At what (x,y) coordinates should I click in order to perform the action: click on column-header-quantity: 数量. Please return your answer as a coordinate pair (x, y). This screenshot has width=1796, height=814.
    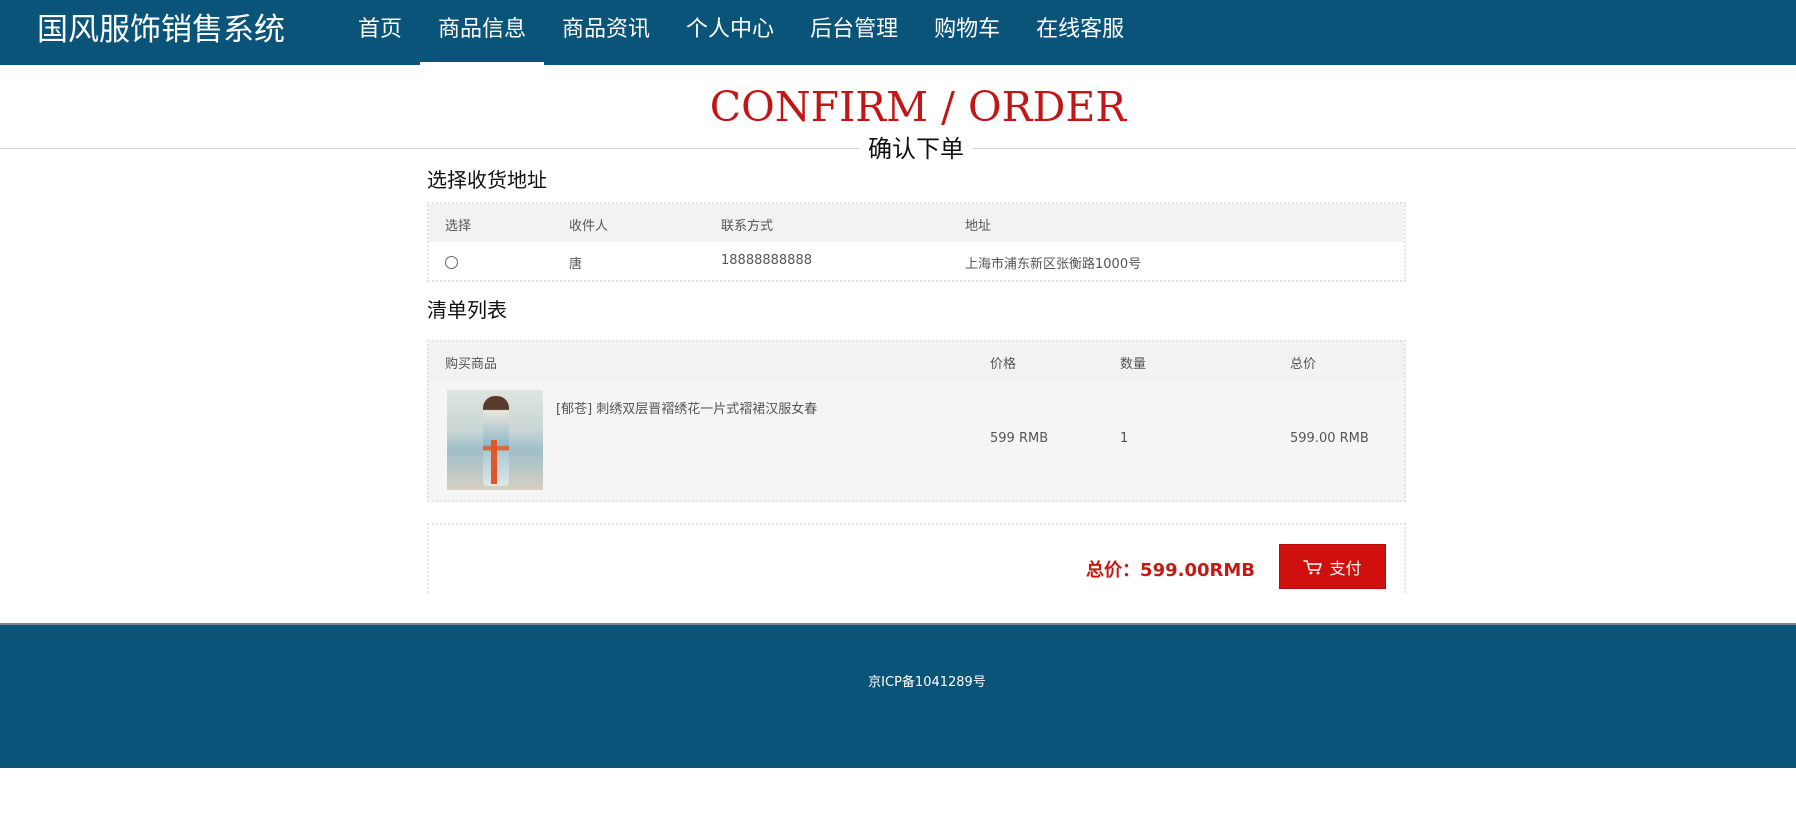
    Looking at the image, I should click on (1133, 364).